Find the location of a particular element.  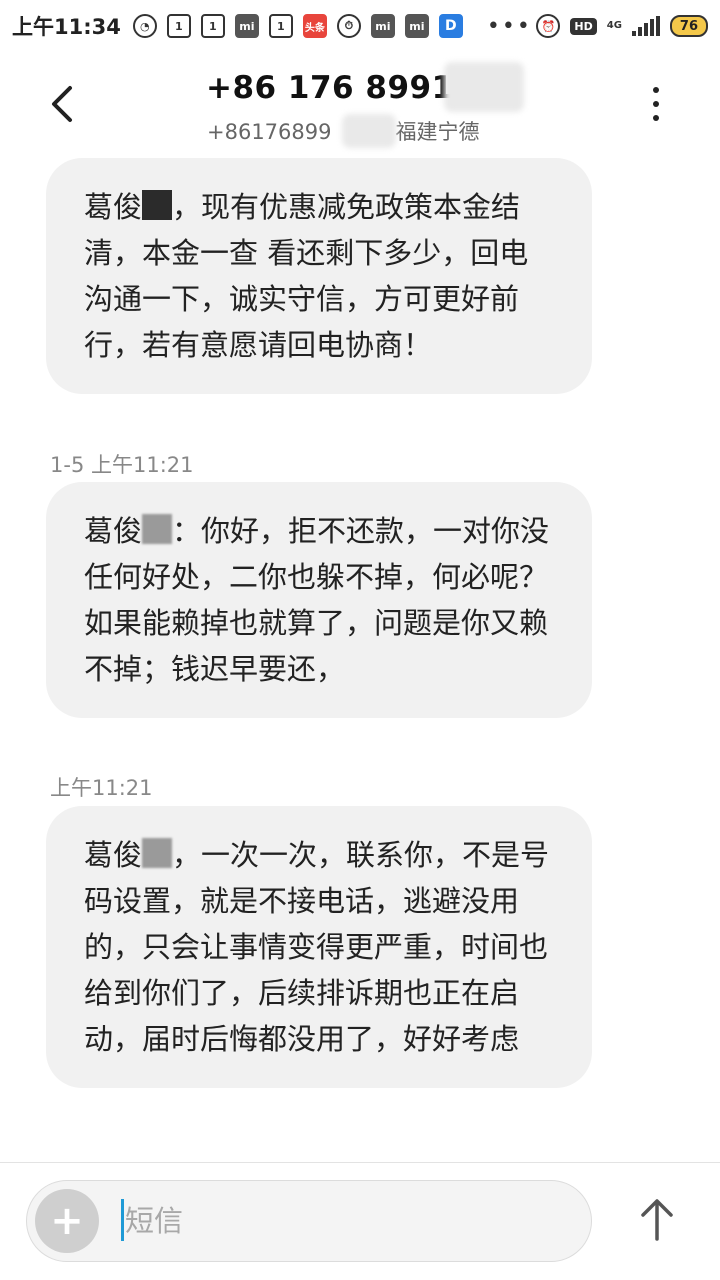

notification-icons: ◔ 1 1 mi 1 头条 ⏱ mi mi D ••• is located at coordinates (334, 26).